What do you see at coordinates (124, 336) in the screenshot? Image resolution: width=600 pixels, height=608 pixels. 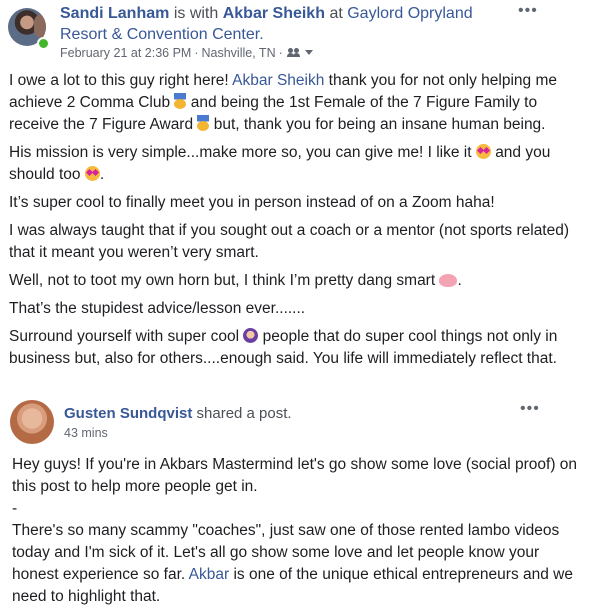 I see `paragraph-text: Surround yourself with super cool` at bounding box center [124, 336].